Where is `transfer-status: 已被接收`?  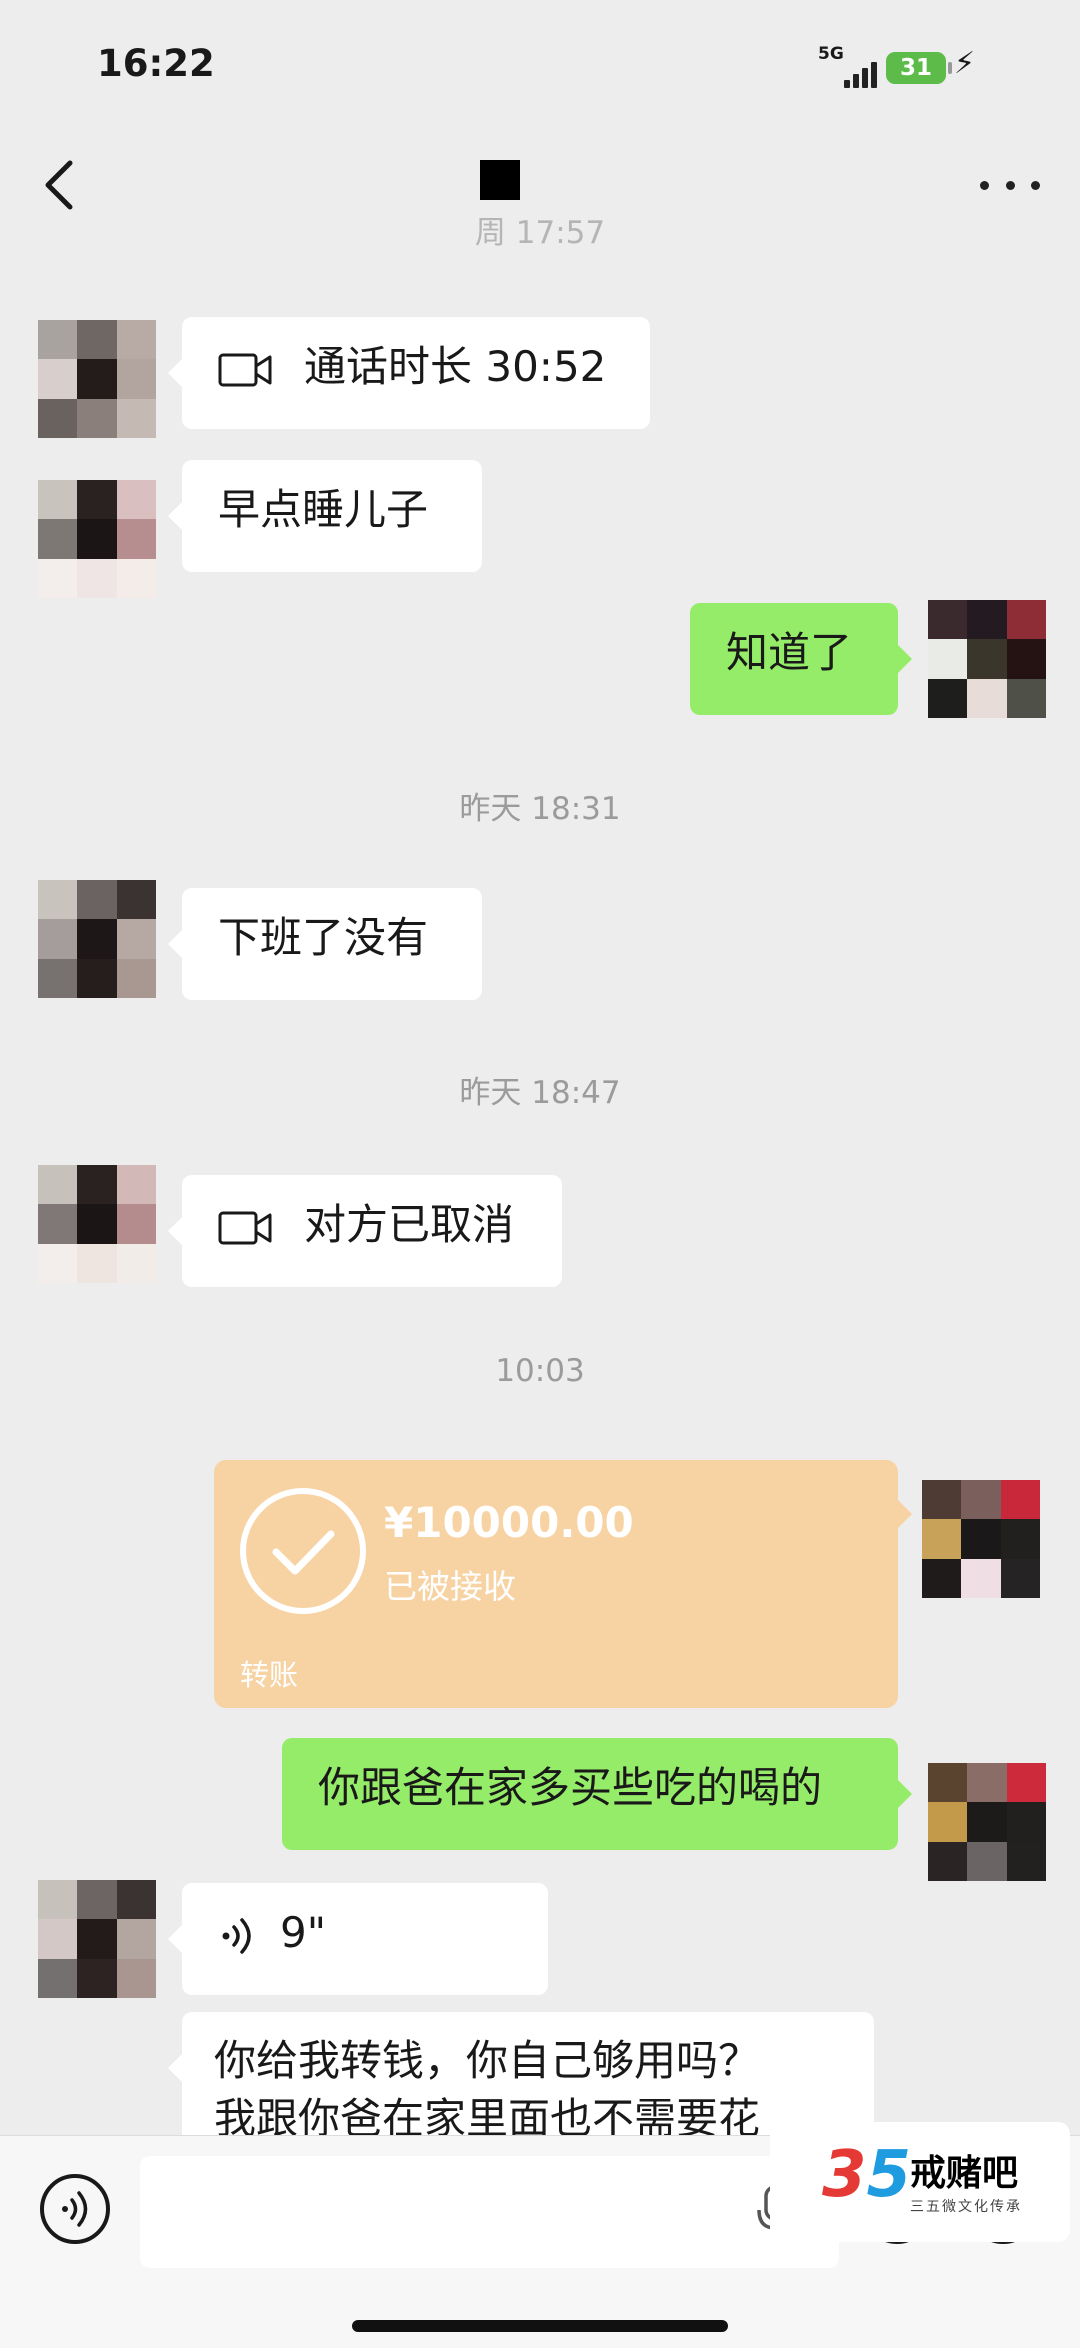
transfer-status: 已被接收 is located at coordinates (450, 1586).